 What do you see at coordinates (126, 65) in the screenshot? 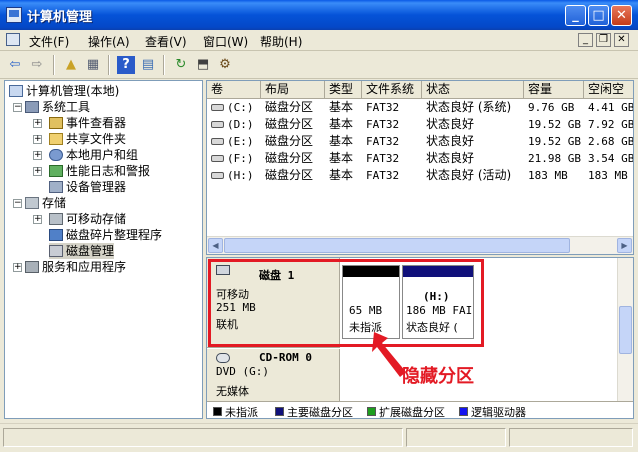
I see `help-icon: ?` at bounding box center [126, 65].